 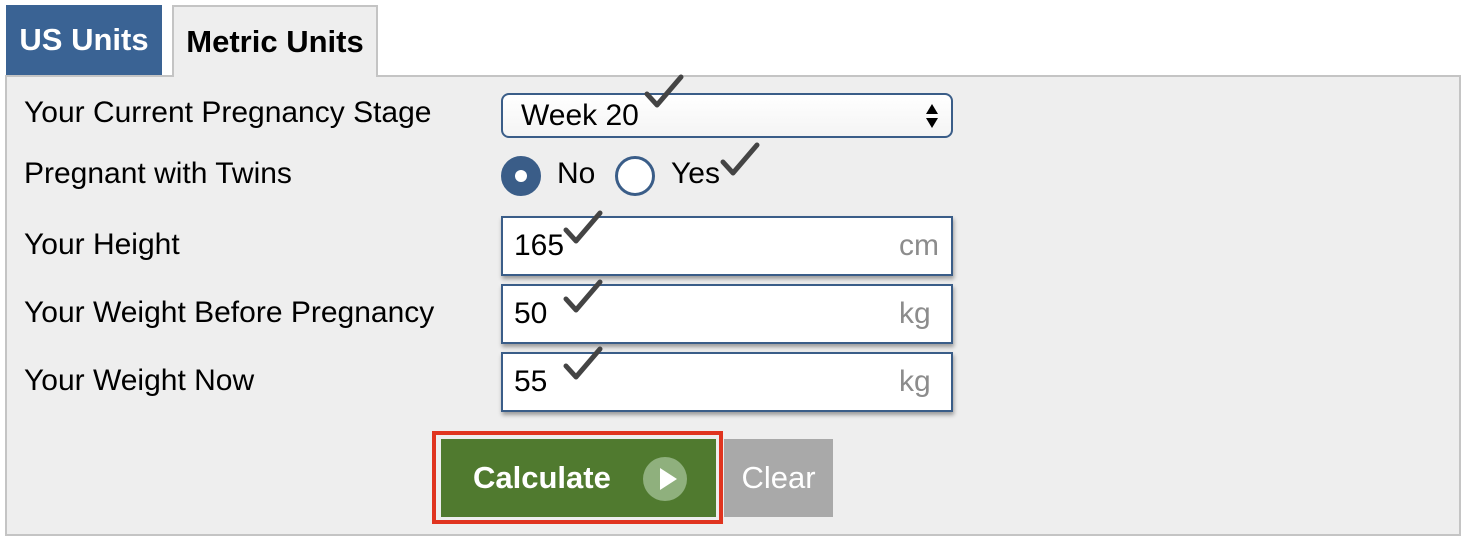 I want to click on twins-no-radio, so click(x=521, y=176).